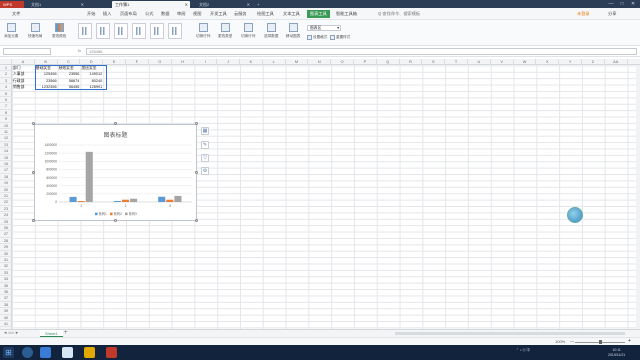 This screenshot has width=640, height=360. What do you see at coordinates (600, 342) in the screenshot?
I see `zoom-slider-handle` at bounding box center [600, 342].